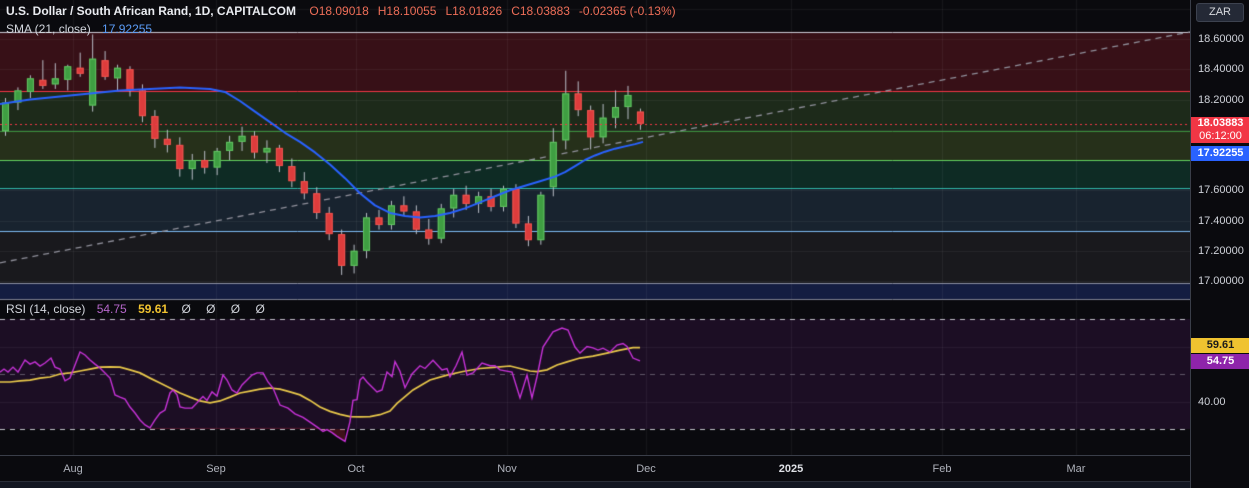  I want to click on sma-indicator-row: SMA (21, close) 17.92255, so click(79, 29).